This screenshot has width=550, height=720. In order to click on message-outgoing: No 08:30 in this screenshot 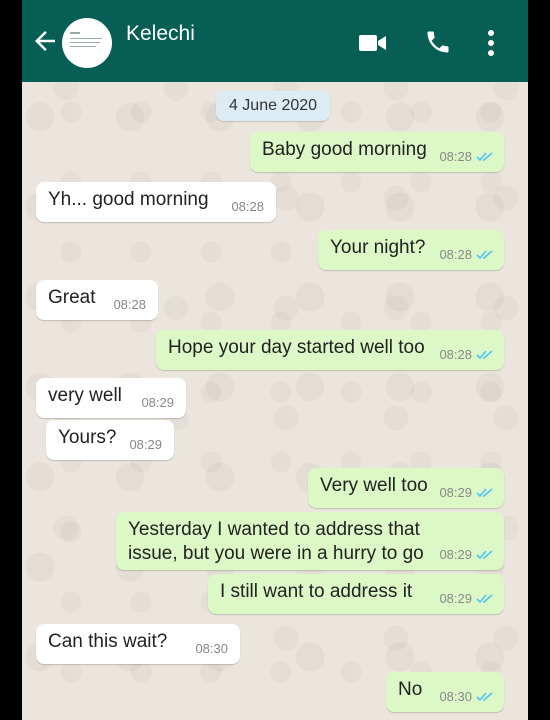, I will do `click(445, 692)`.